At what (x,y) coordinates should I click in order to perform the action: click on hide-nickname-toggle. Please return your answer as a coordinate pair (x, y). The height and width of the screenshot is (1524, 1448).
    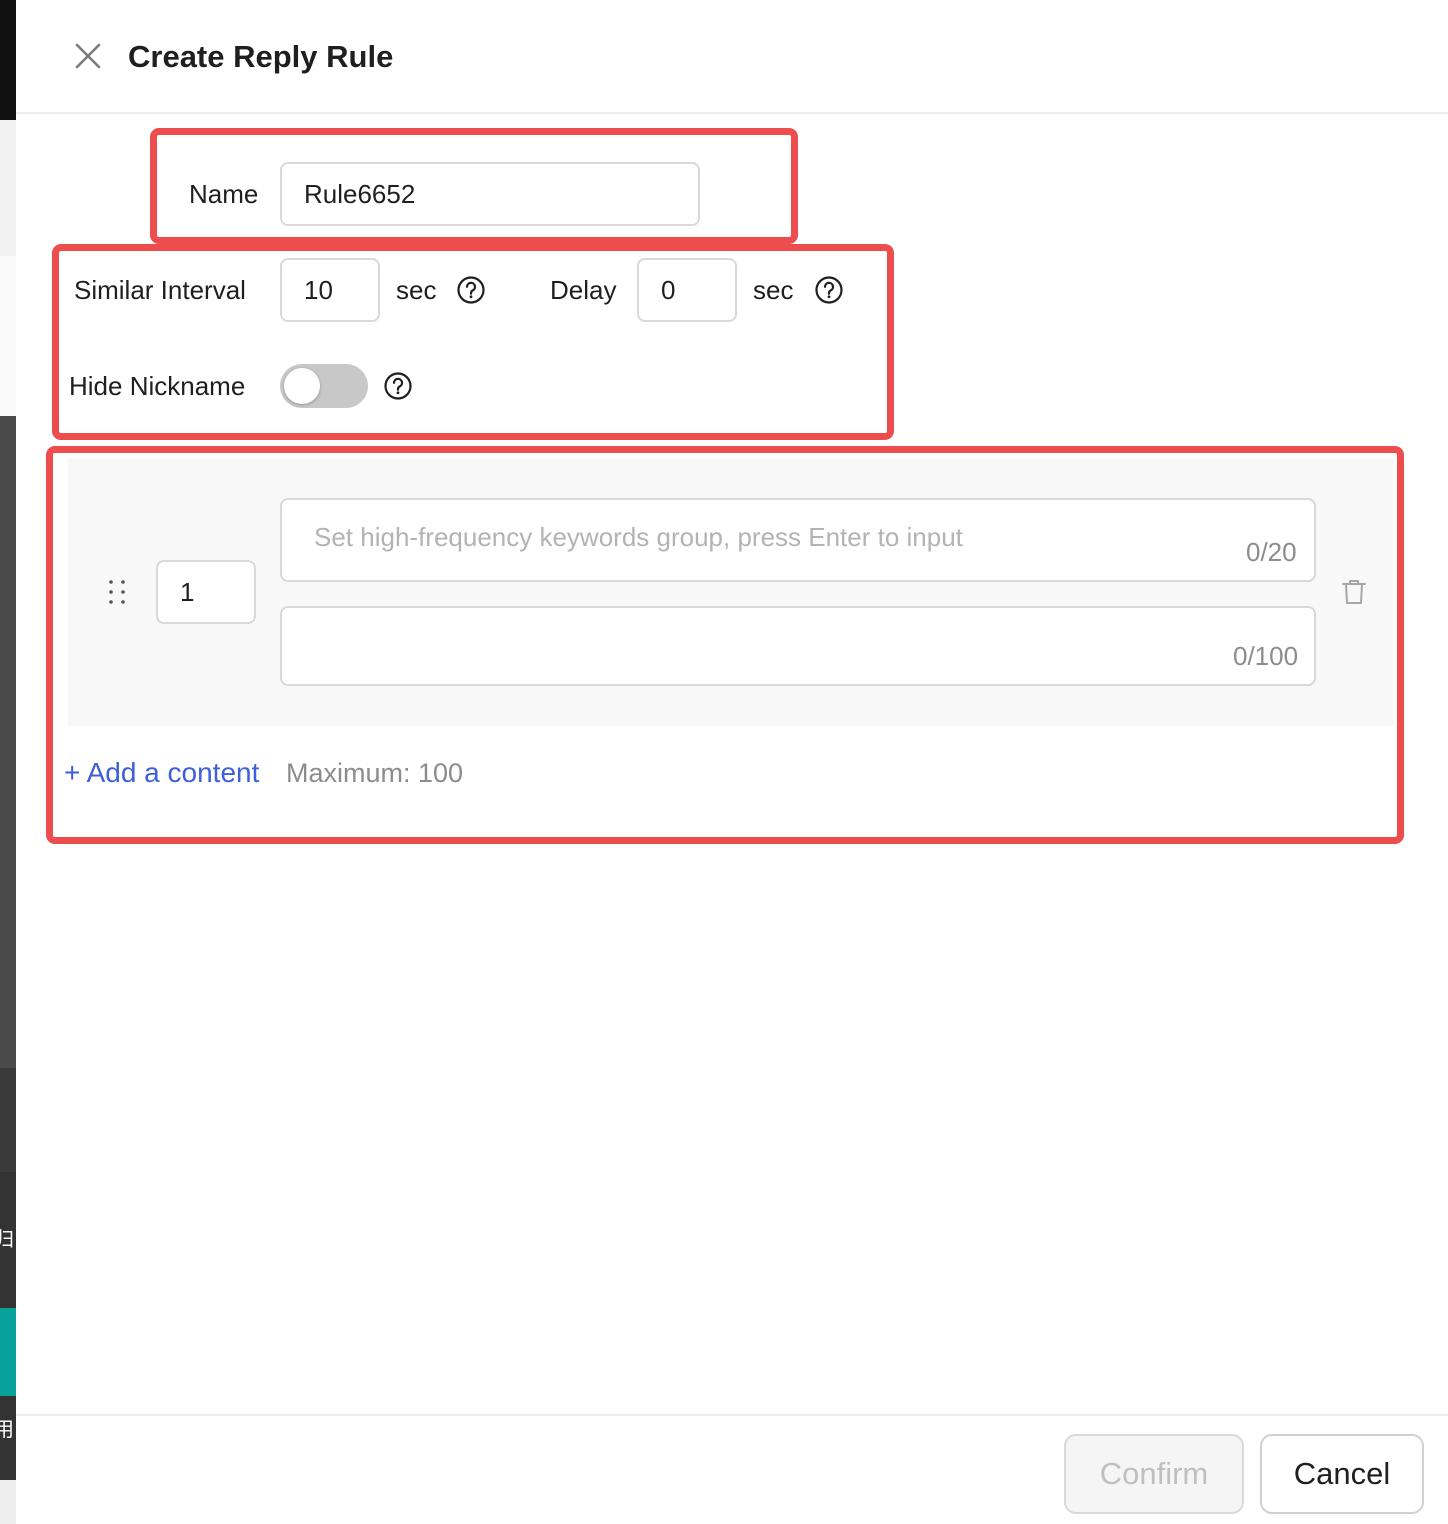
    Looking at the image, I should click on (324, 386).